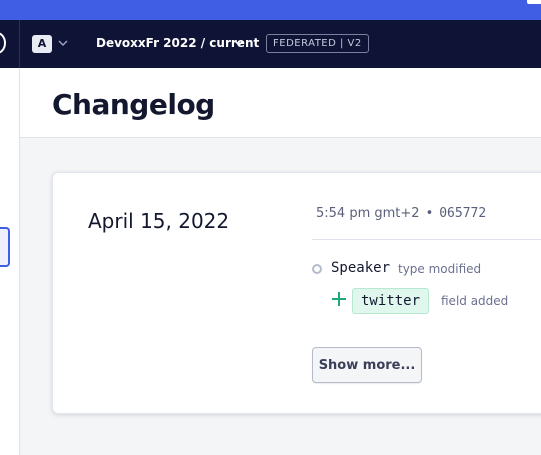 This screenshot has width=541, height=455. What do you see at coordinates (391, 301) in the screenshot?
I see `field-name: twitter` at bounding box center [391, 301].